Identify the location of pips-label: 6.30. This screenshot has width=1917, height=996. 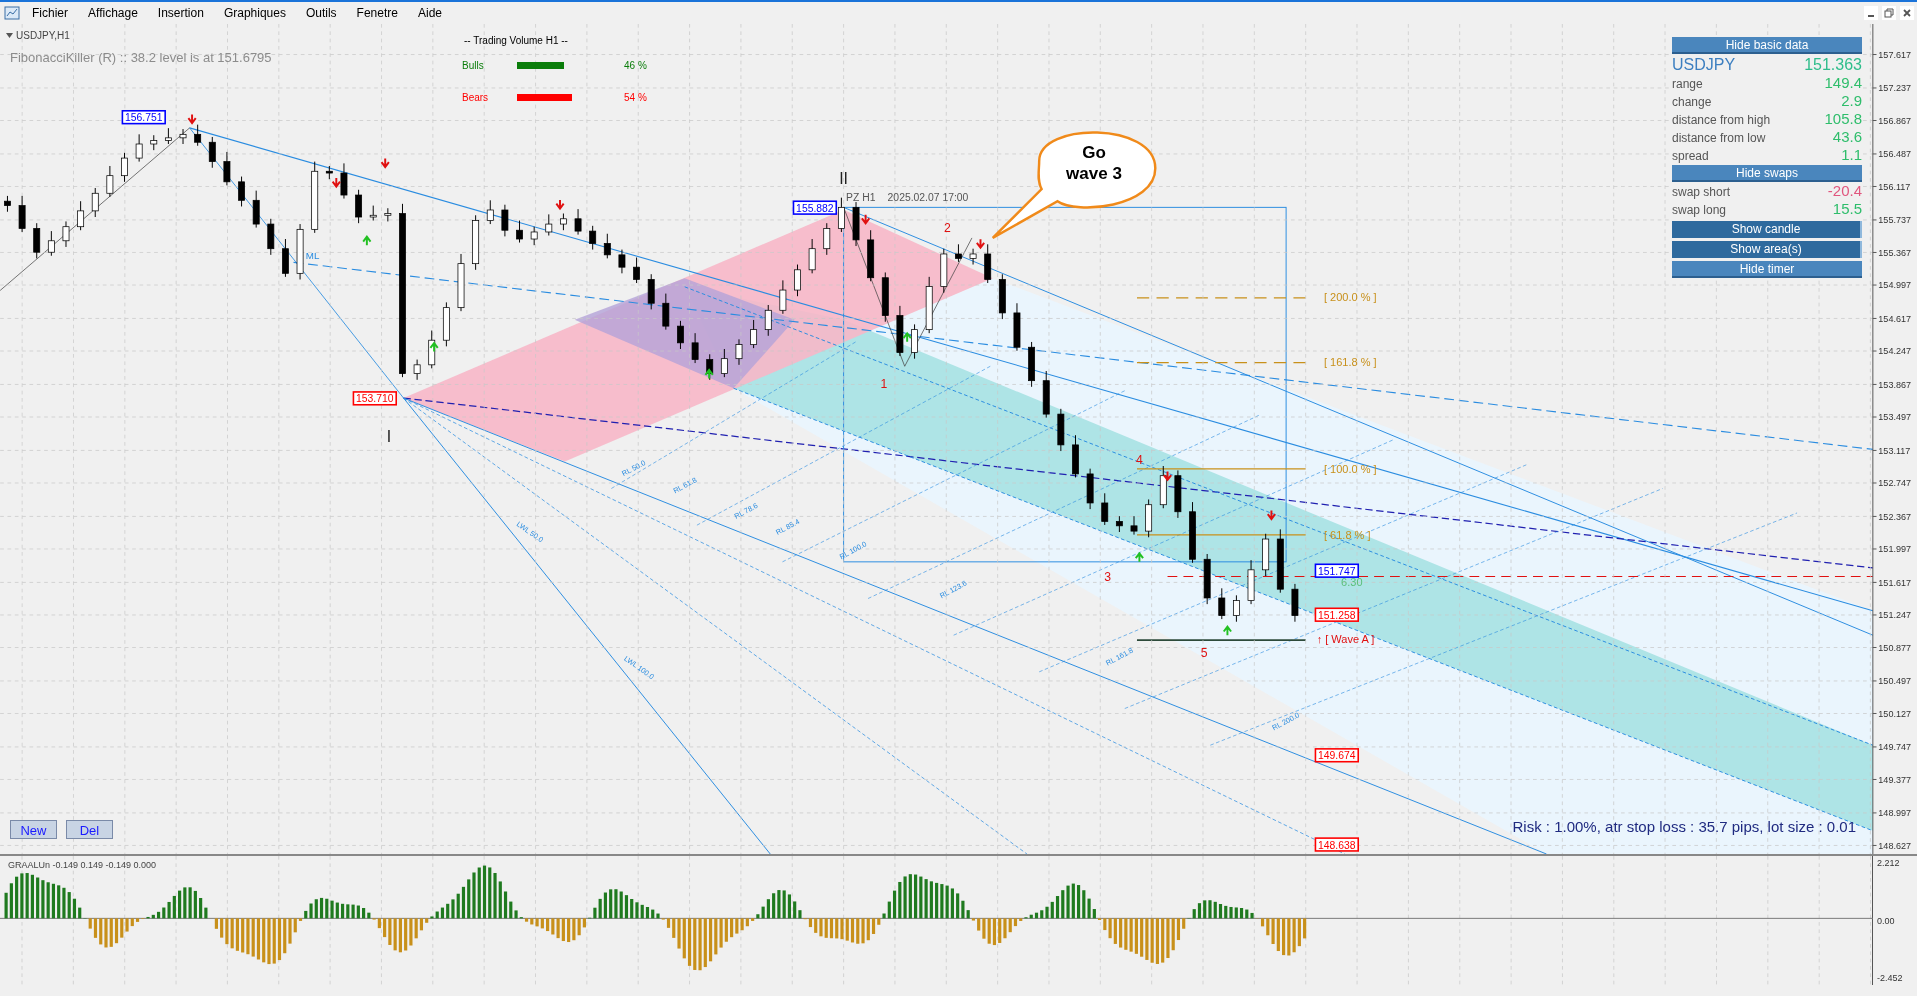
(1352, 582).